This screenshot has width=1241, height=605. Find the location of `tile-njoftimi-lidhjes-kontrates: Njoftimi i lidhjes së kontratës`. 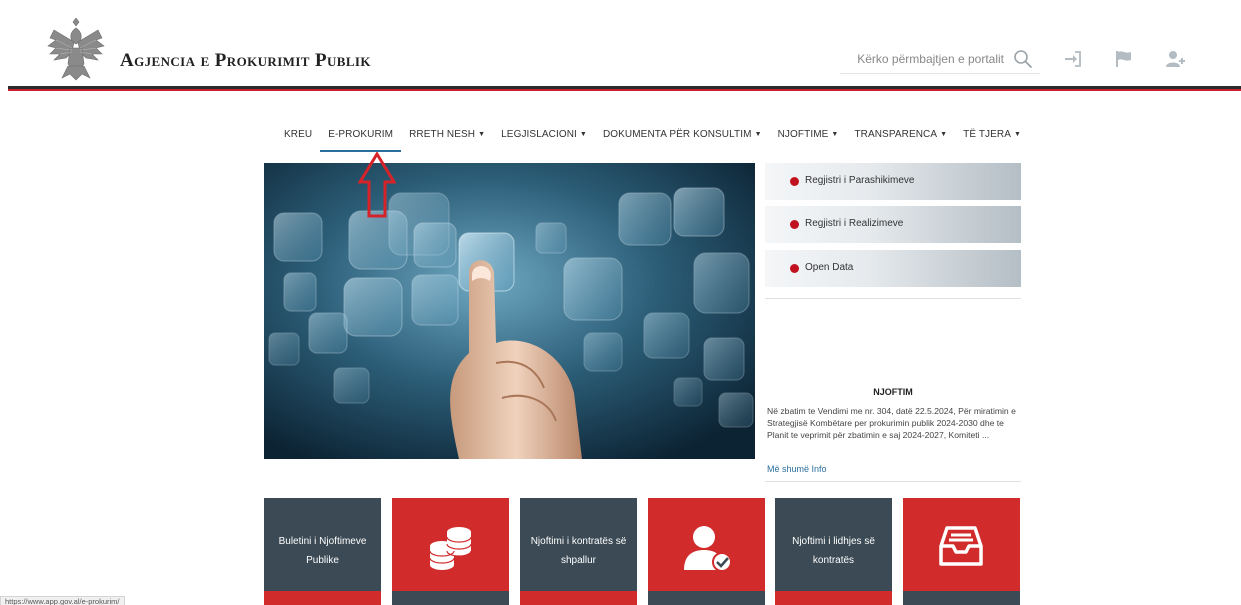

tile-njoftimi-lidhjes-kontrates: Njoftimi i lidhjes së kontratës is located at coordinates (833, 551).